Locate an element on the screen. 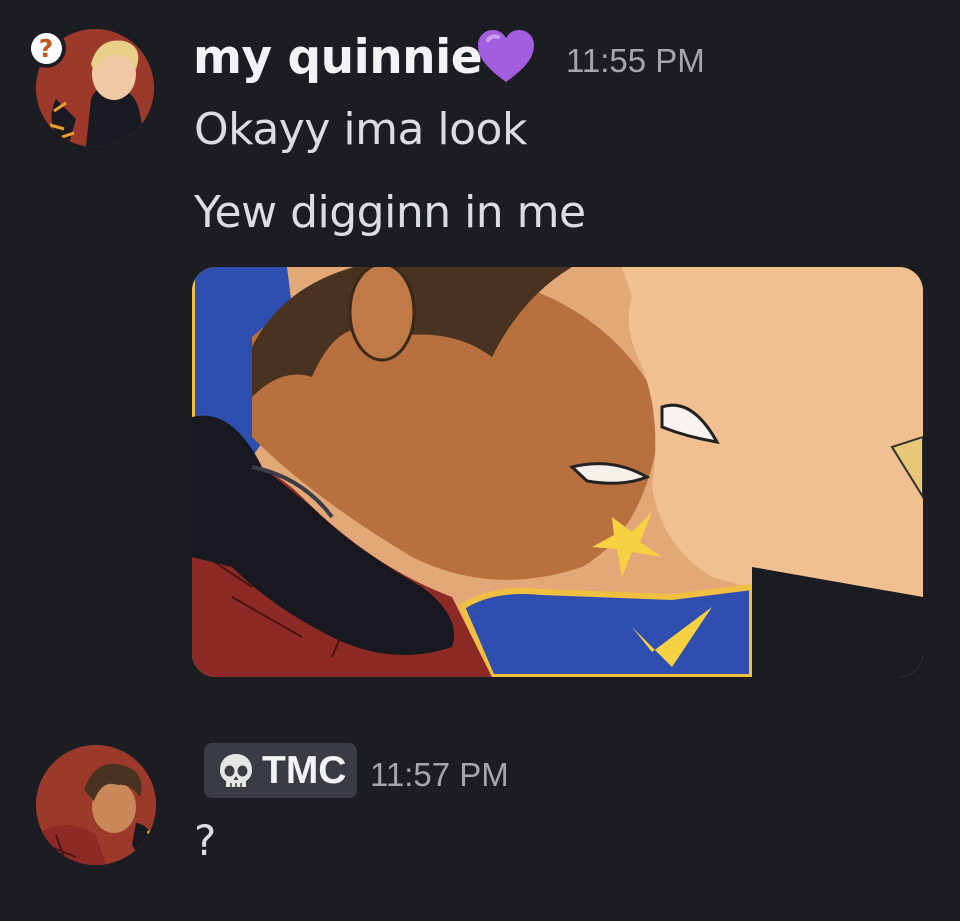 This screenshot has width=960, height=921. skull-icon is located at coordinates (236, 770).